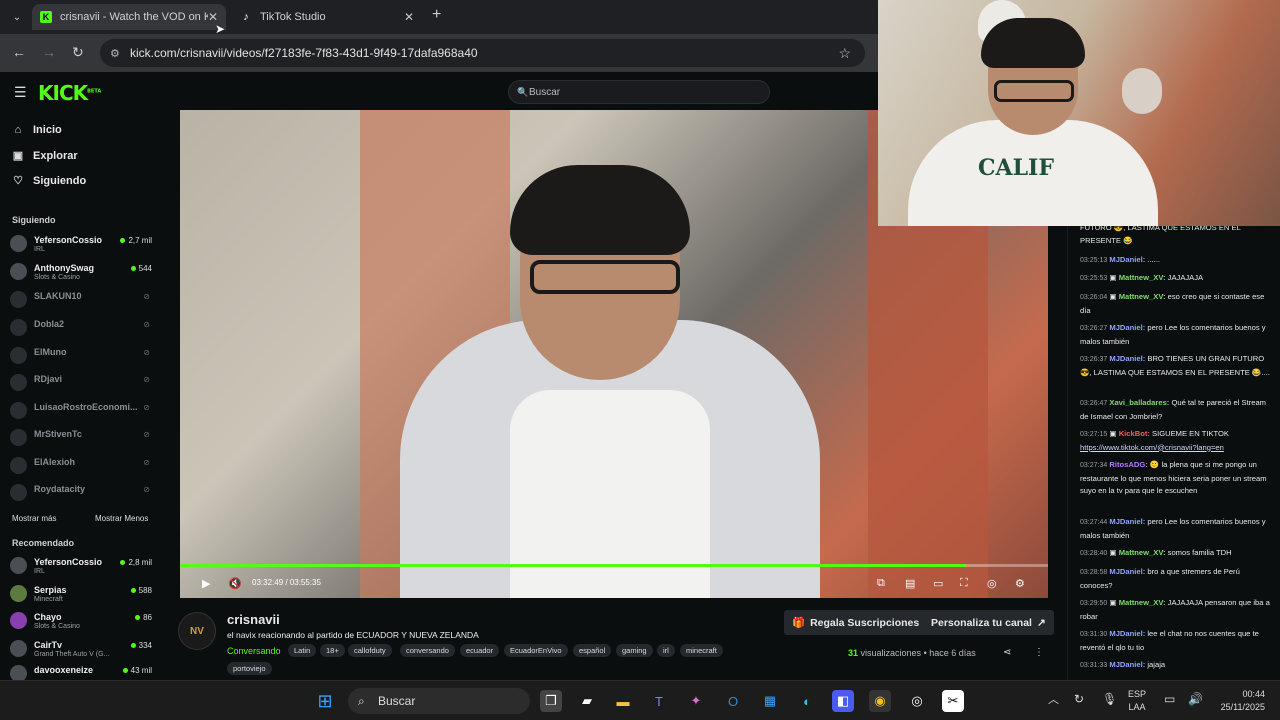  Describe the element at coordinates (639, 92) in the screenshot. I see `search-input: 🔍 Buscar` at that location.